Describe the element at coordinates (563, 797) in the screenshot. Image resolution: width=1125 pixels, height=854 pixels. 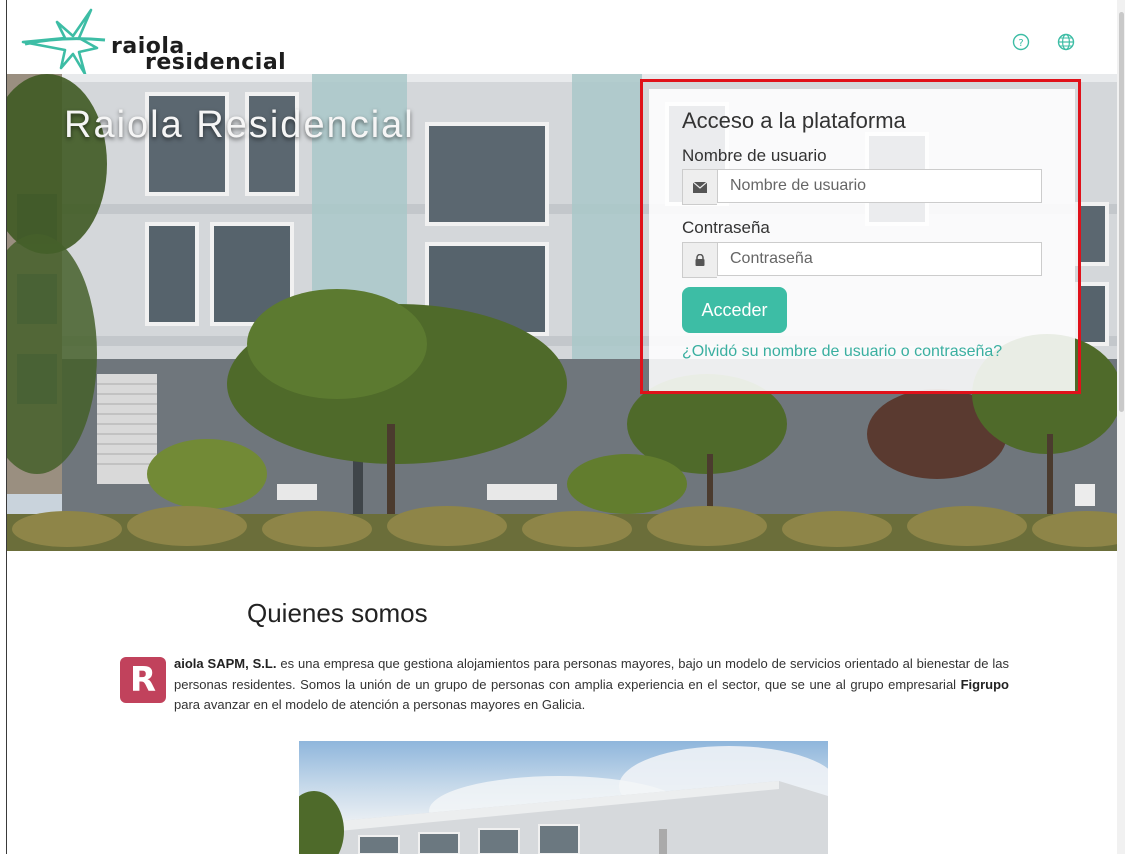
I see `residence-photo` at that location.